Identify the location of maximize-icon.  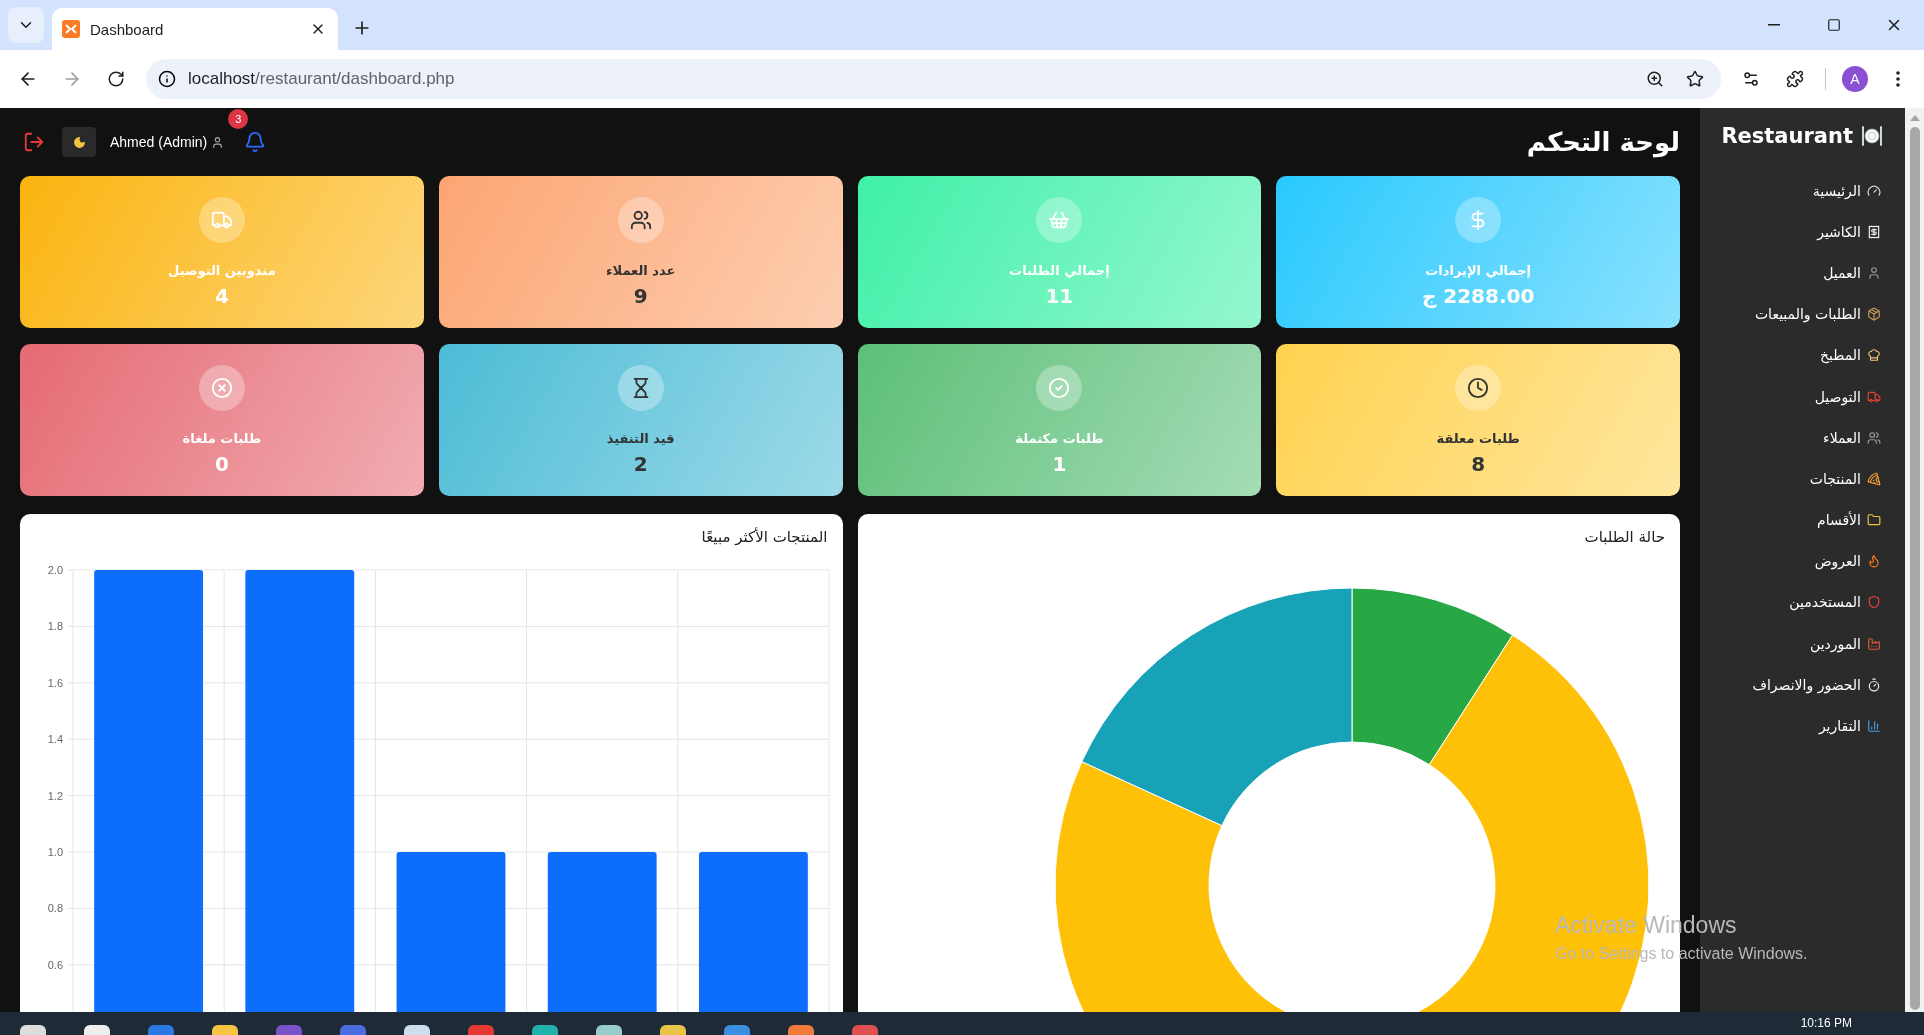
(1834, 25).